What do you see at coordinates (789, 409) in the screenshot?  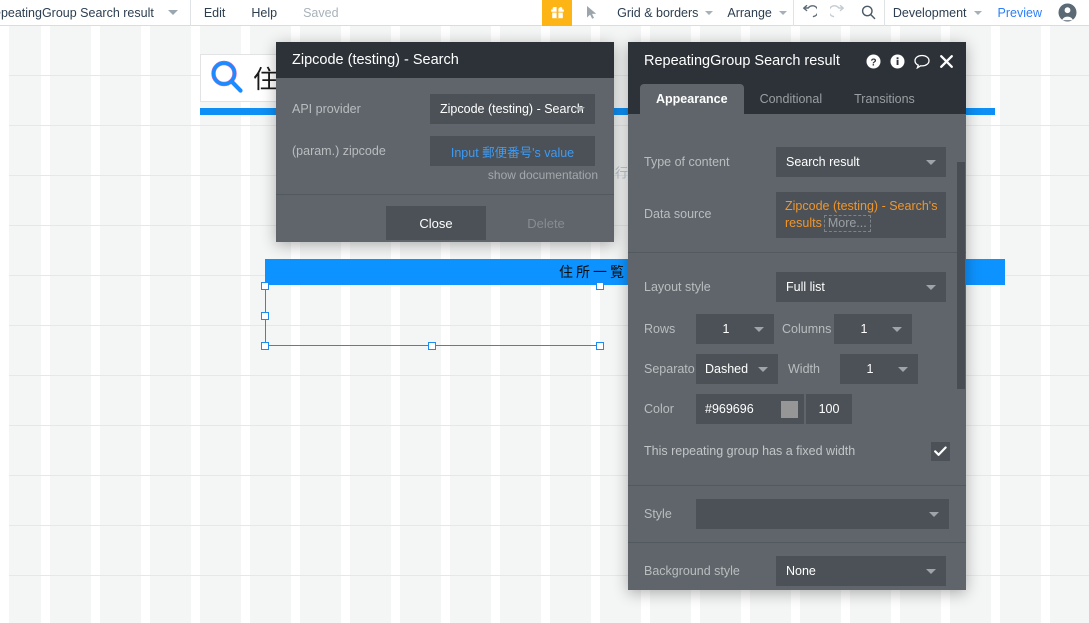 I see `color-swatch` at bounding box center [789, 409].